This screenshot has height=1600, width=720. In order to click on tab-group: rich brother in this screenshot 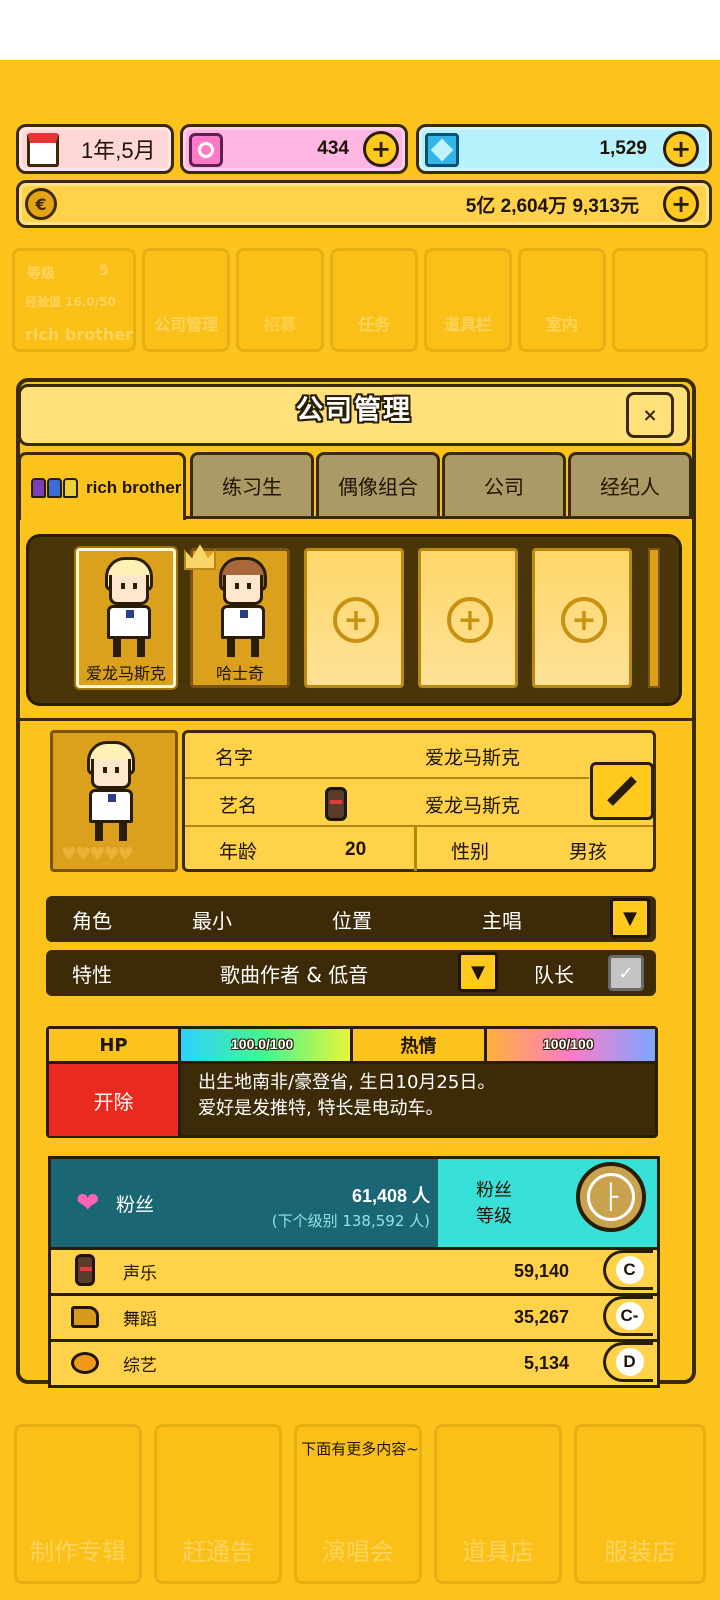, I will do `click(102, 486)`.